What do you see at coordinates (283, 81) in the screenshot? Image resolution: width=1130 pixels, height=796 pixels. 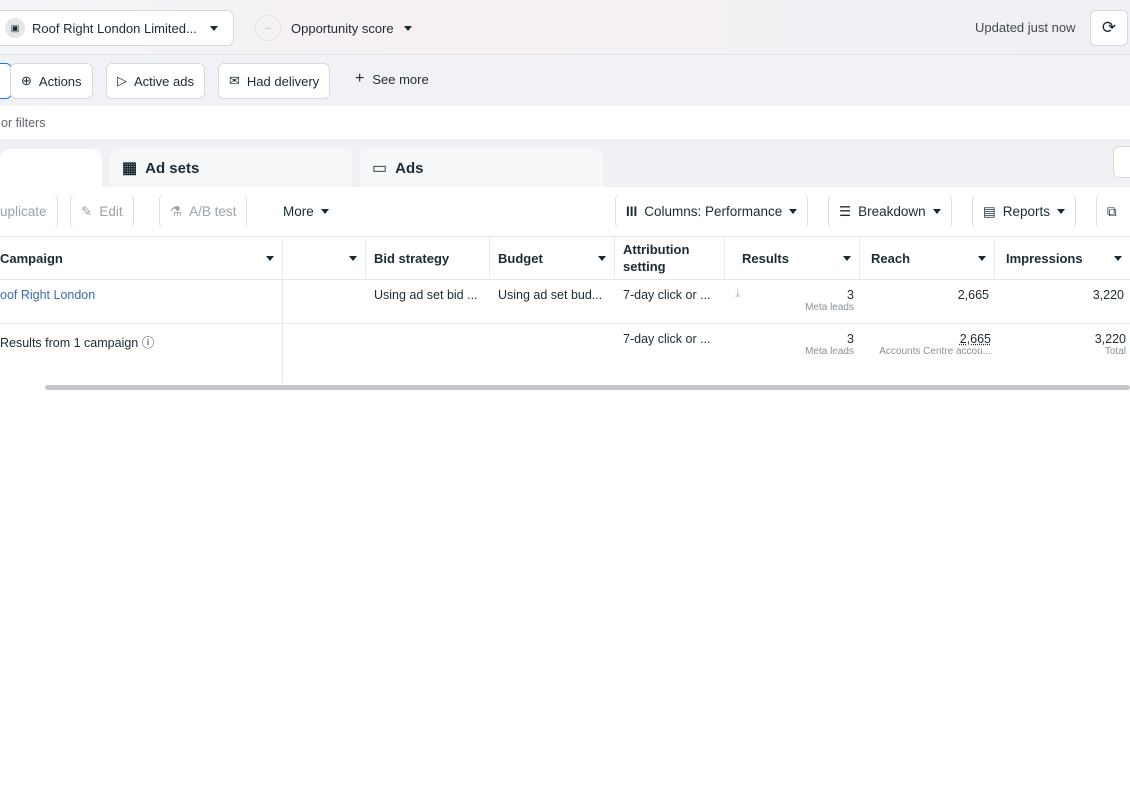 I see `chip-label: Had delivery` at bounding box center [283, 81].